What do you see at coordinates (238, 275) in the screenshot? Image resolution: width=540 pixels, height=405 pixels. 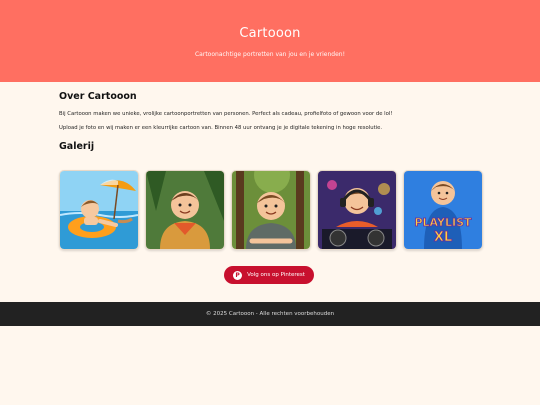 I see `pinterest-icon: P` at bounding box center [238, 275].